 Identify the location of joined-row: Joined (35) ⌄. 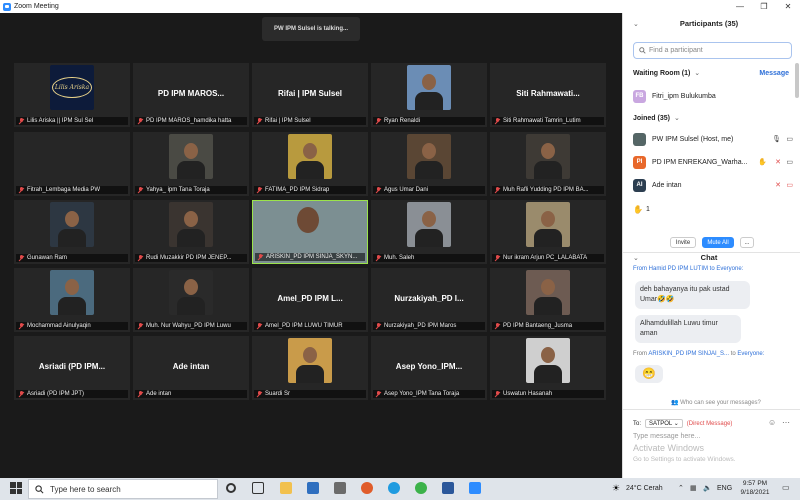
(709, 118).